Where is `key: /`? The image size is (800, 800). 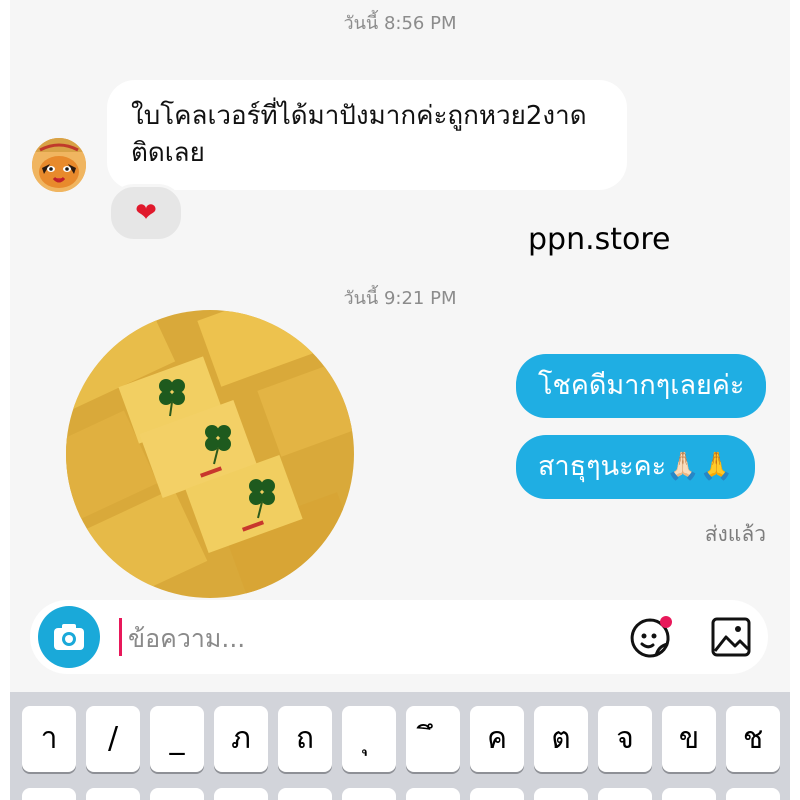
key: / is located at coordinates (113, 739).